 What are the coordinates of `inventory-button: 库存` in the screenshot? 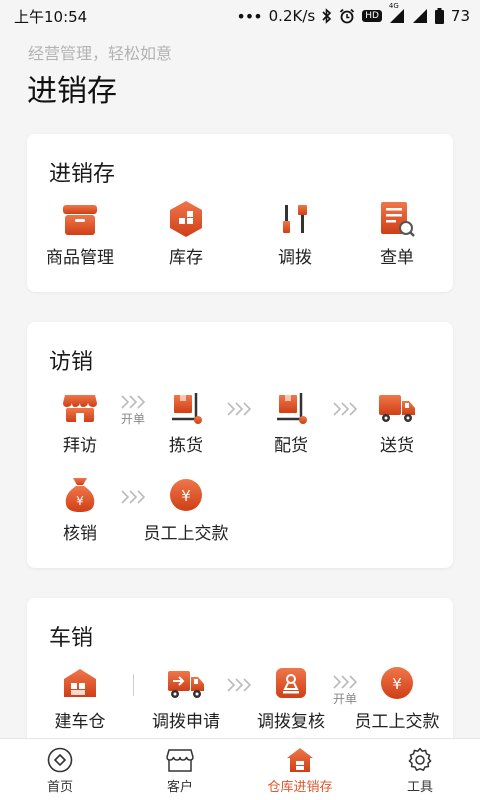 It's located at (186, 234).